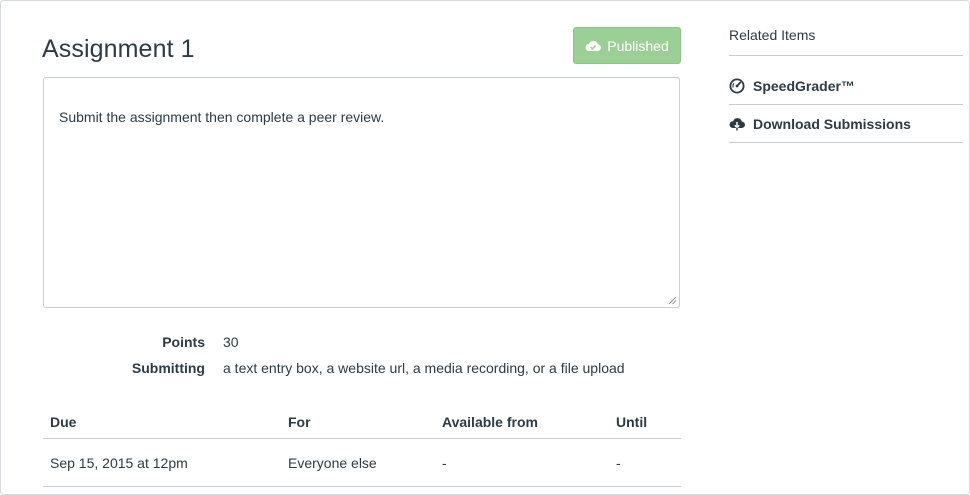  I want to click on speedgrader-link: SpeedGrader™, so click(846, 86).